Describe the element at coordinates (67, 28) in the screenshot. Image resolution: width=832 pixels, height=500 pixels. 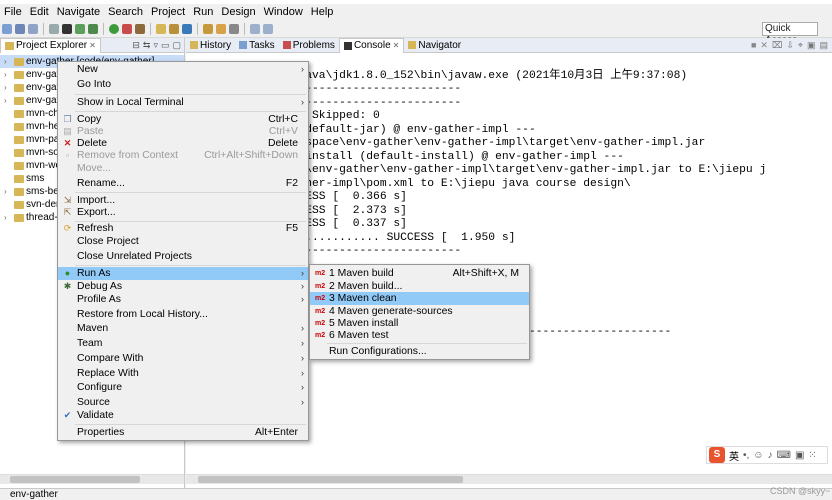
I see `terminal-icon` at that location.